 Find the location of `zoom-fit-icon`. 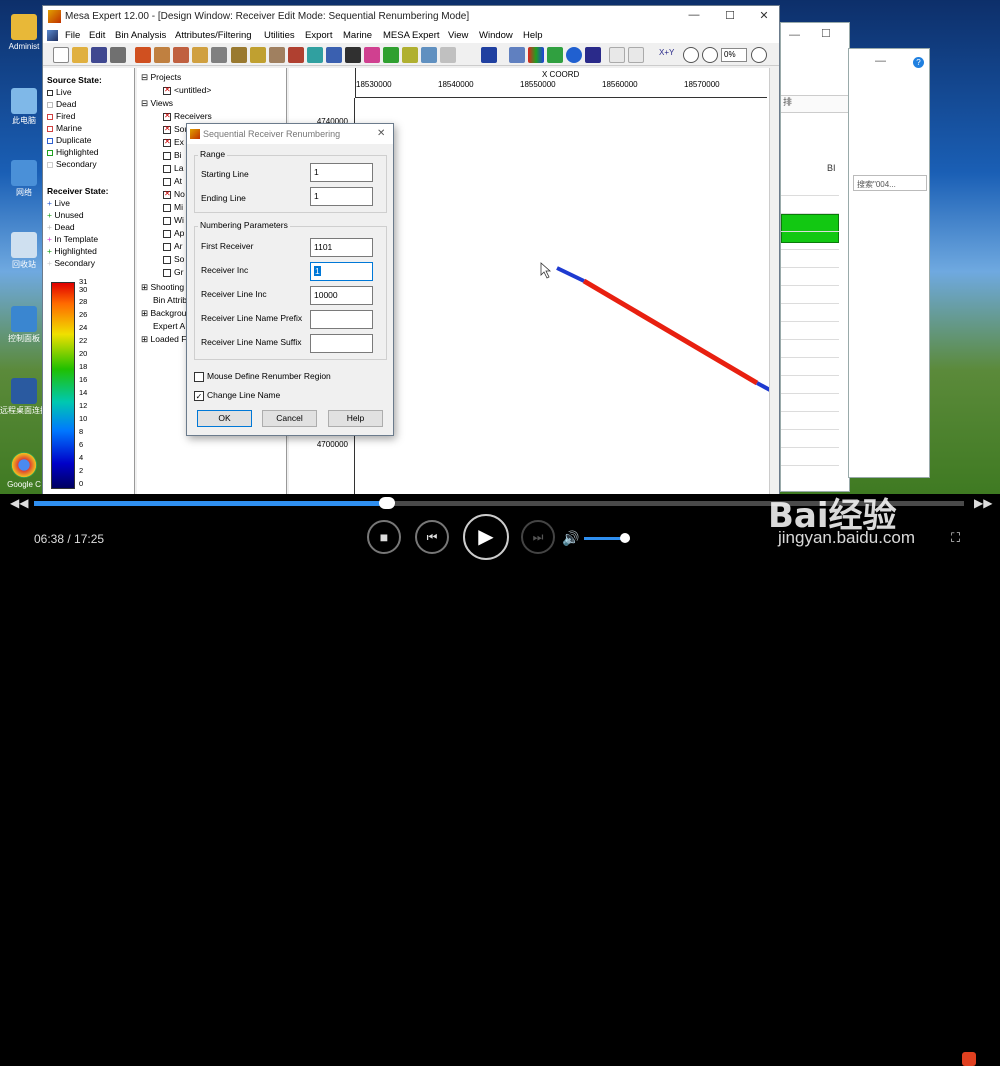

zoom-fit-icon is located at coordinates (759, 55).